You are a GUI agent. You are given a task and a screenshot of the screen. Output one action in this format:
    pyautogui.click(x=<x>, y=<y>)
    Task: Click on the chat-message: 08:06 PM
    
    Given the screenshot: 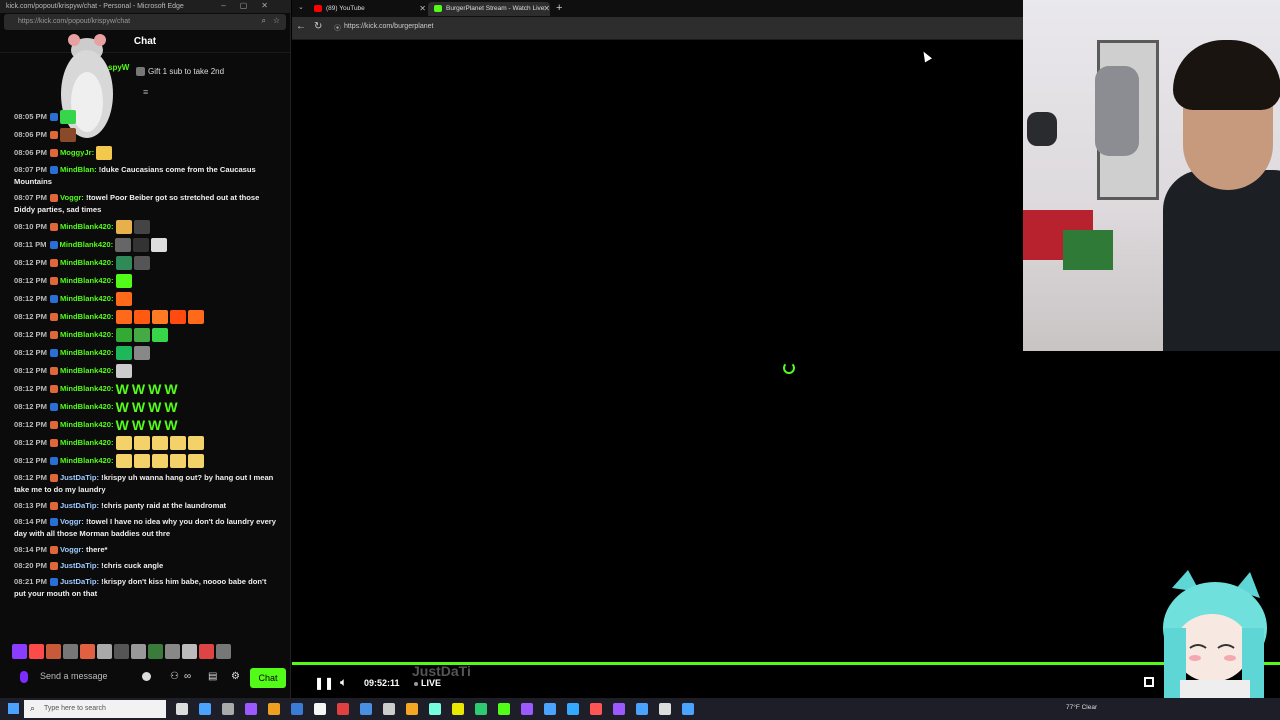 What is the action you would take?
    pyautogui.click(x=145, y=135)
    